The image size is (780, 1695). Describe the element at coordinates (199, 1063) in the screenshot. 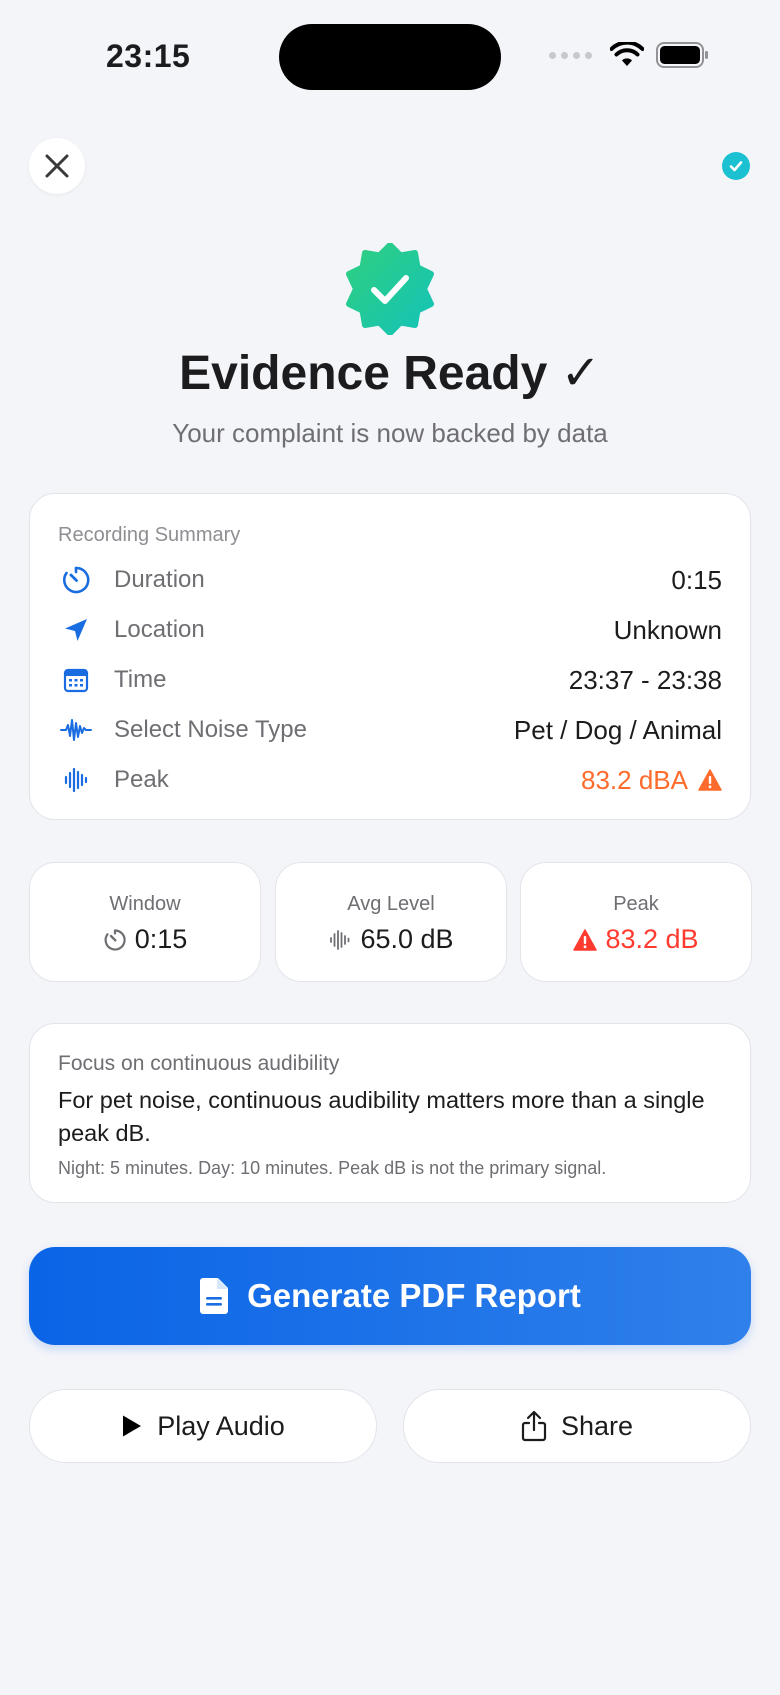

I see `focus-title: Focus on continuous audibility` at that location.